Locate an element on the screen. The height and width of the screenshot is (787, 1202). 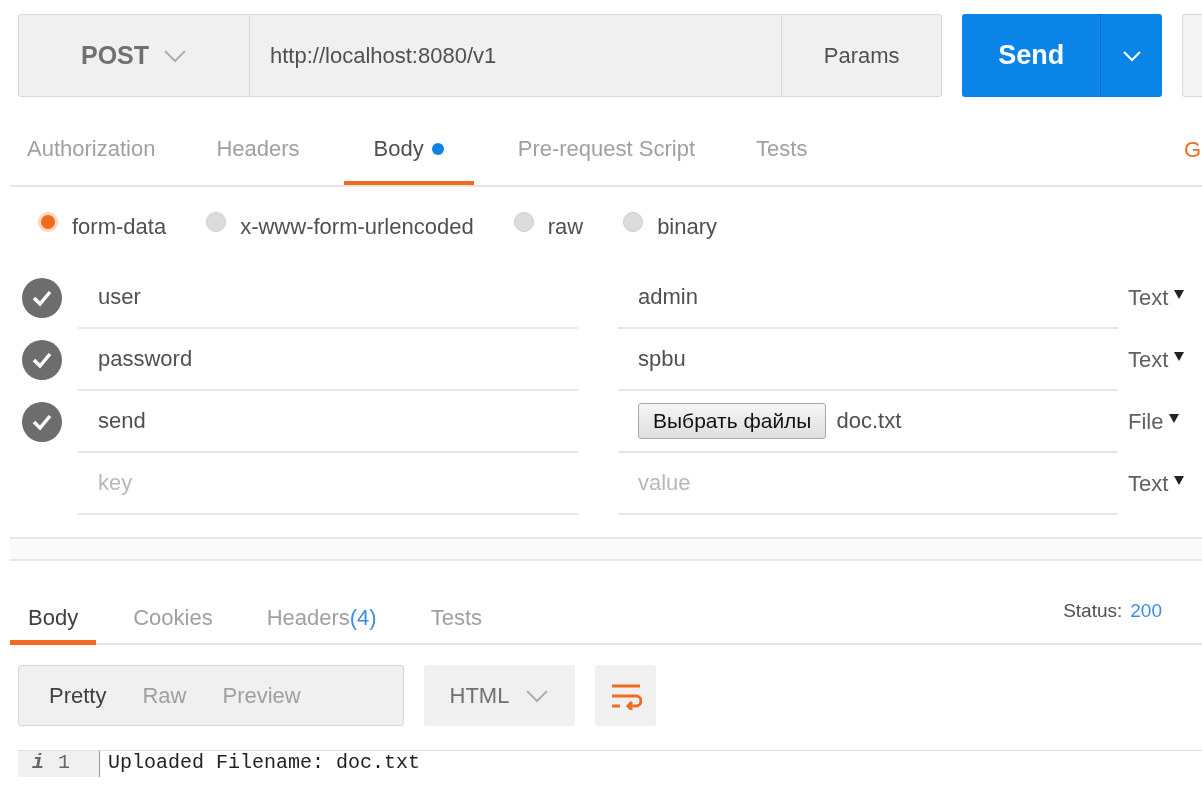
method-dropdown: POST is located at coordinates (134, 55).